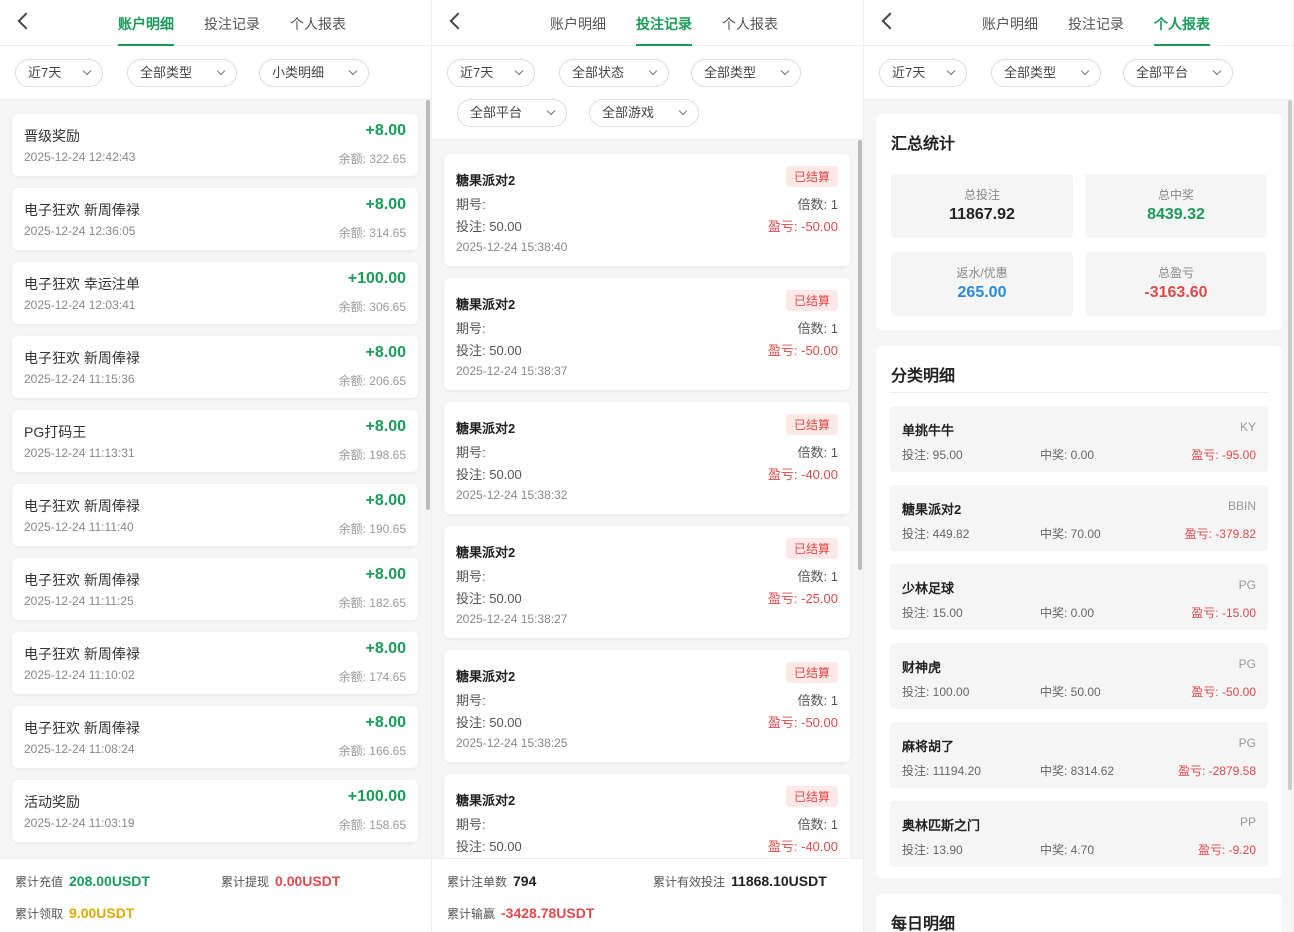 The image size is (1294, 932). What do you see at coordinates (1176, 206) in the screenshot?
I see `stat-total-win: 总中奖 8439.32` at bounding box center [1176, 206].